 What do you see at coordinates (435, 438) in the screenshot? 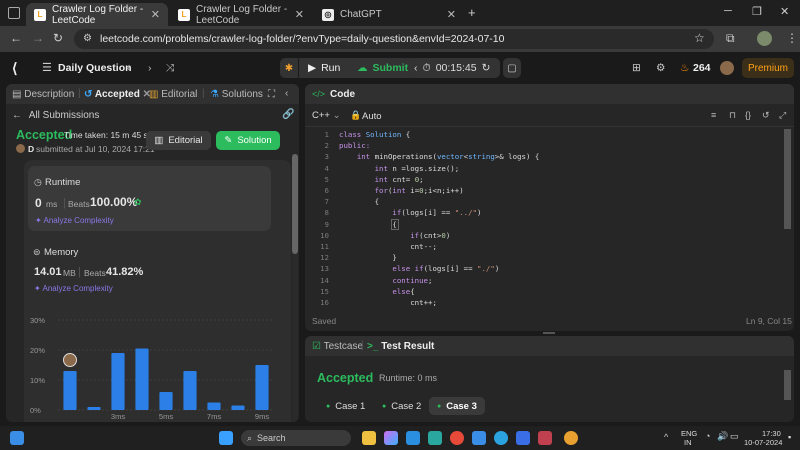
I see `edge-icon` at bounding box center [435, 438].